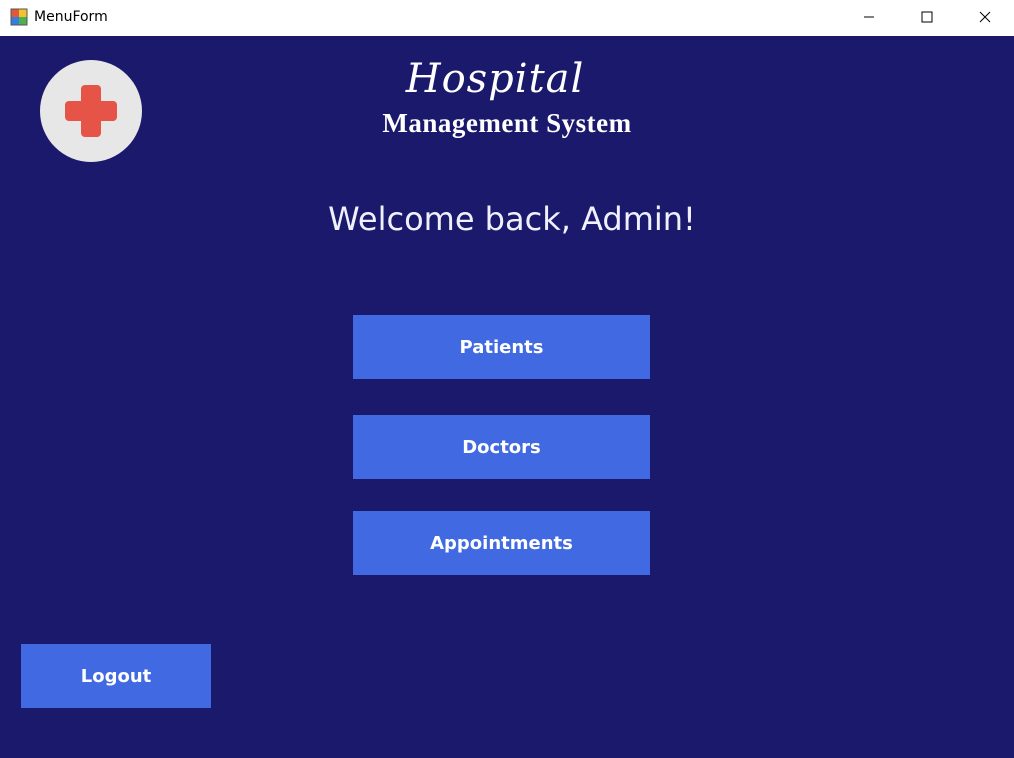  Describe the element at coordinates (501, 543) in the screenshot. I see `appointments-button: Appointments` at that location.